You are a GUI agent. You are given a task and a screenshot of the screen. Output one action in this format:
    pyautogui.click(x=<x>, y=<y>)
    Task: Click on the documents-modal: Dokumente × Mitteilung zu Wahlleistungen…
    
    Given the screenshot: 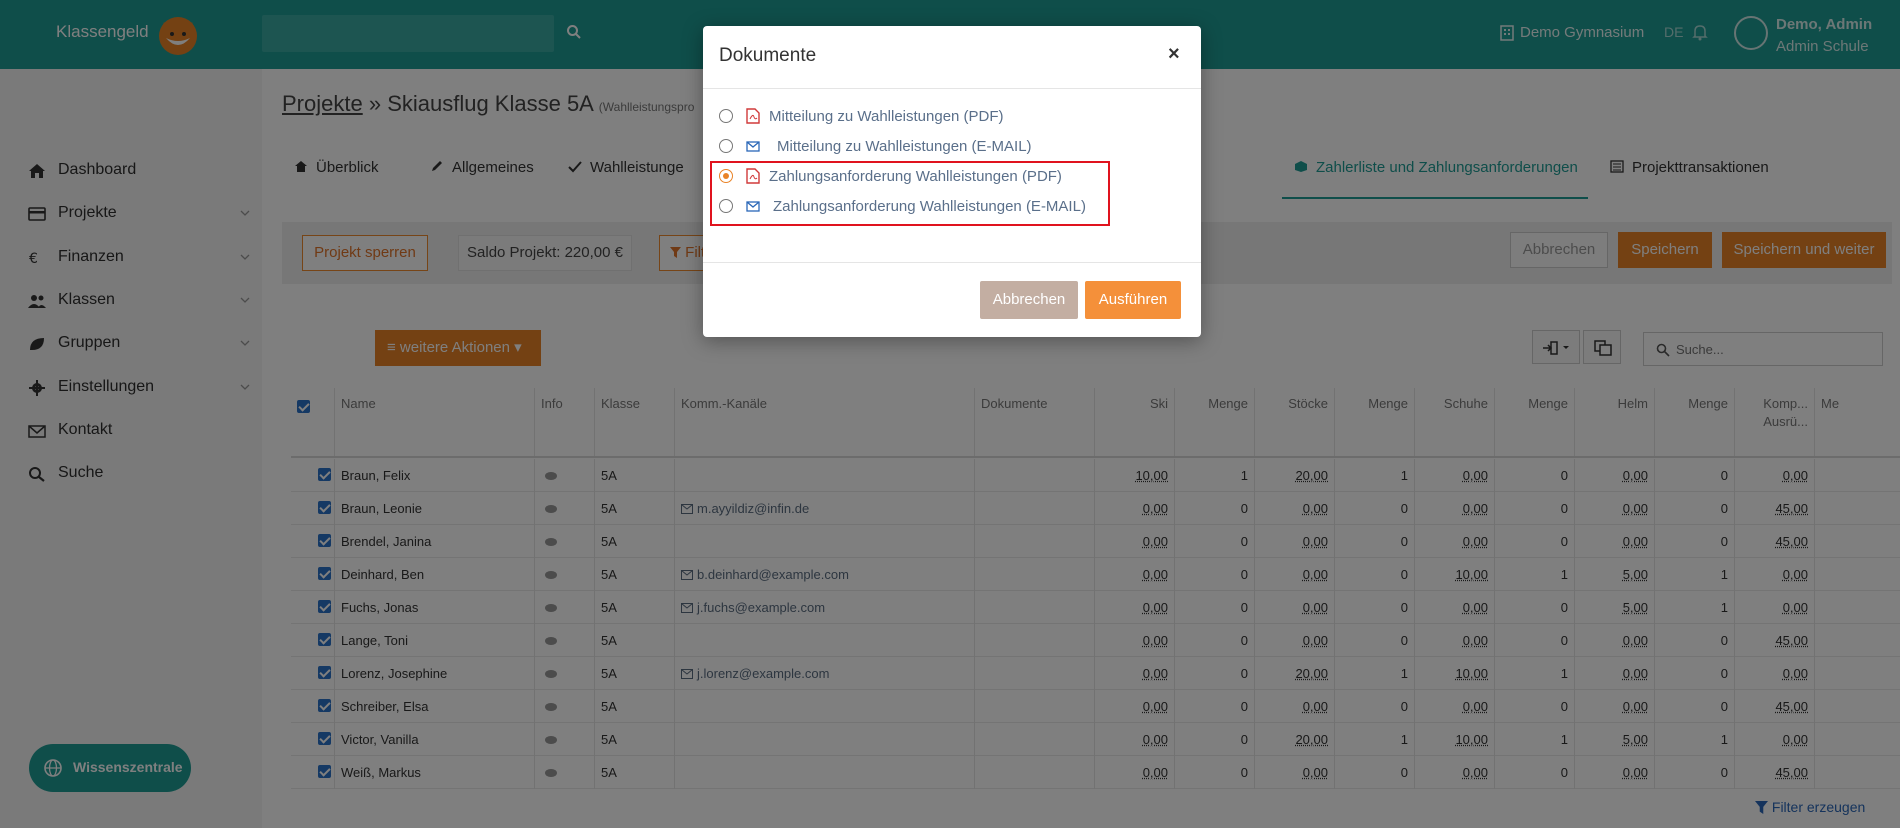 What is the action you would take?
    pyautogui.click(x=952, y=181)
    